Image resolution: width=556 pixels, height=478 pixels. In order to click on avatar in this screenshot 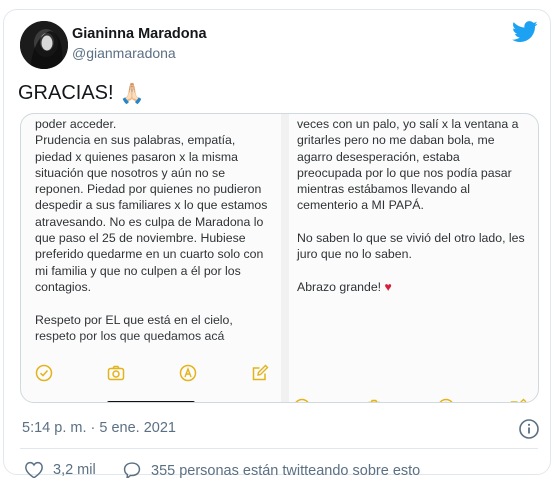, I will do `click(44, 45)`.